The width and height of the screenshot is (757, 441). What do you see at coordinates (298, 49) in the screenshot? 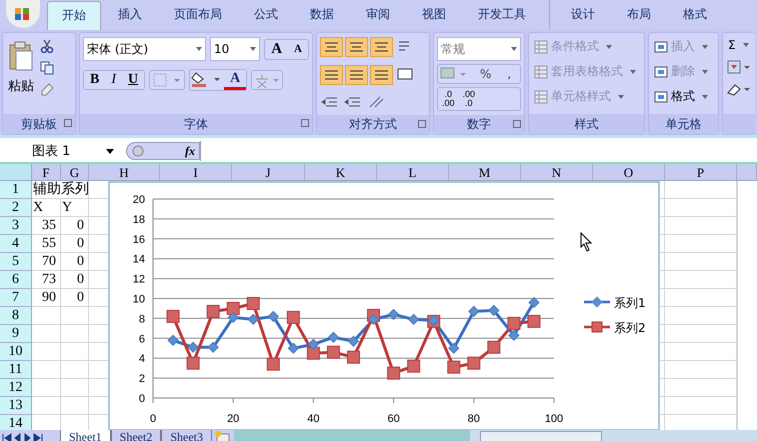
I see `shrink-font-button: A` at bounding box center [298, 49].